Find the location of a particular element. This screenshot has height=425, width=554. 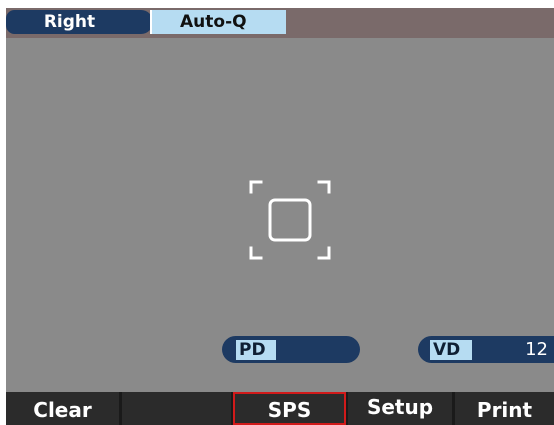

vd-label: VD is located at coordinates (451, 350).